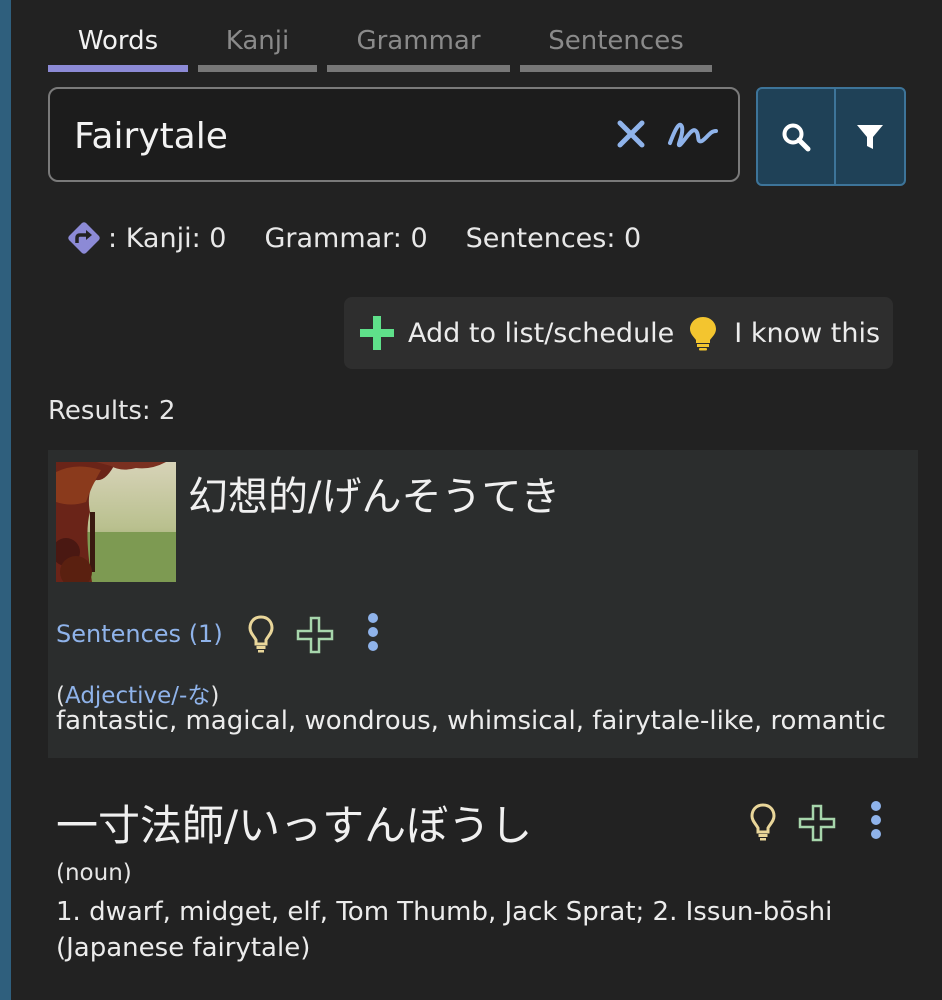 The width and height of the screenshot is (942, 1000). Describe the element at coordinates (118, 41) in the screenshot. I see `tab-words-label: Words` at that location.